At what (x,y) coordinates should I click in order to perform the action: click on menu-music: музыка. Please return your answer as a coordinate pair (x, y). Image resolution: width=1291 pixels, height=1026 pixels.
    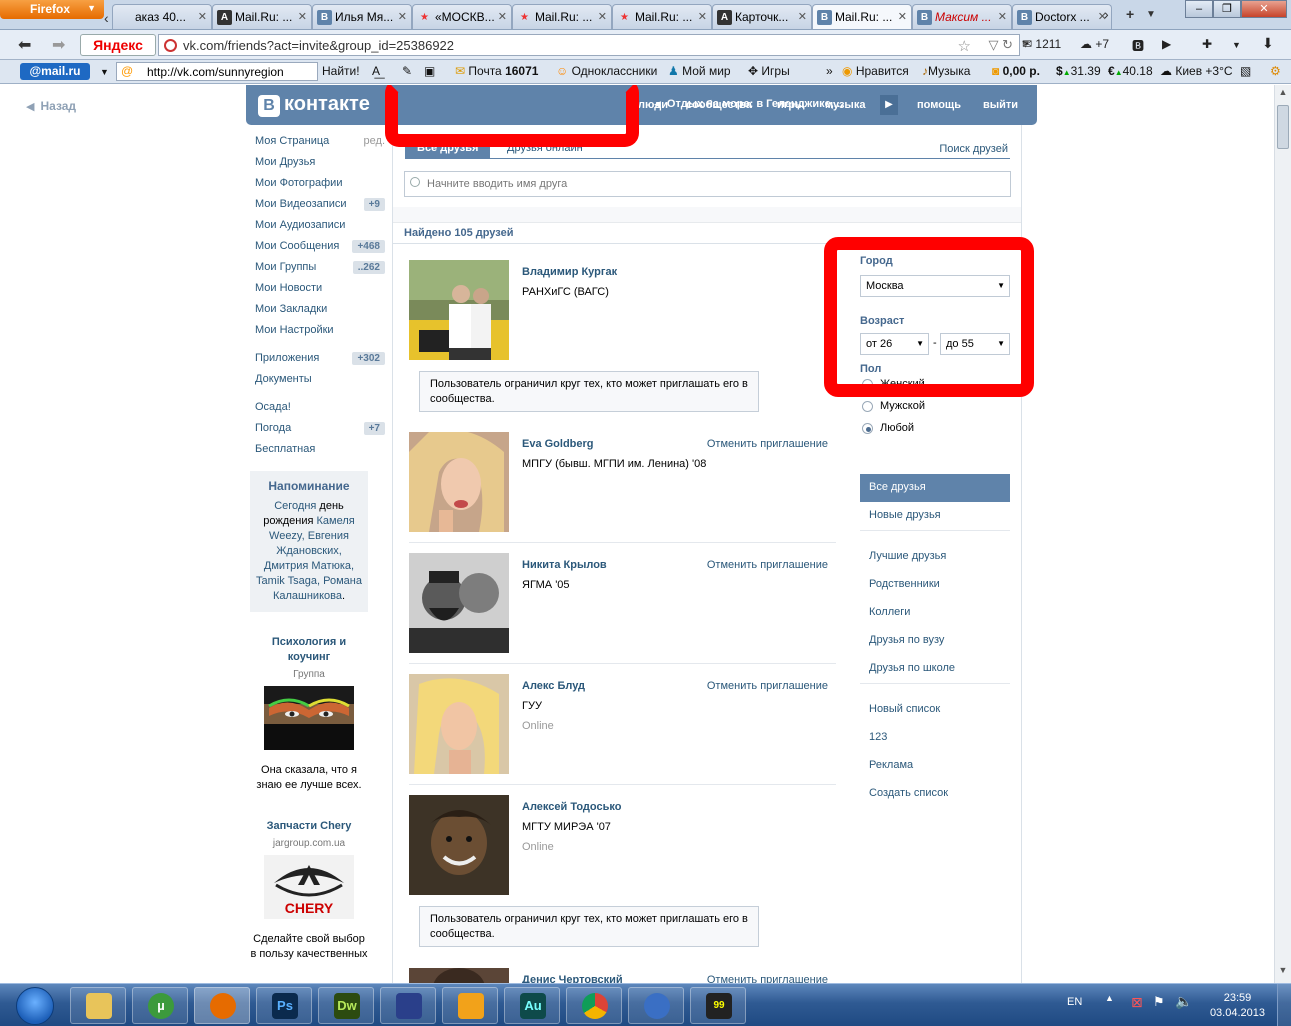
    Looking at the image, I should click on (845, 105).